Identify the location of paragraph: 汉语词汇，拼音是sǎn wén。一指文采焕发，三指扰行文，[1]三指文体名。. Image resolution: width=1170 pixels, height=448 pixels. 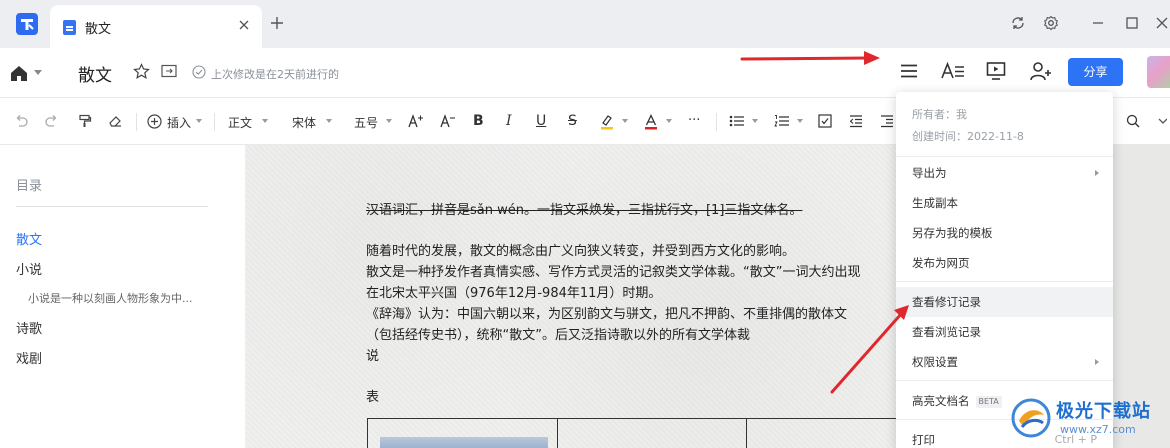
(584, 208).